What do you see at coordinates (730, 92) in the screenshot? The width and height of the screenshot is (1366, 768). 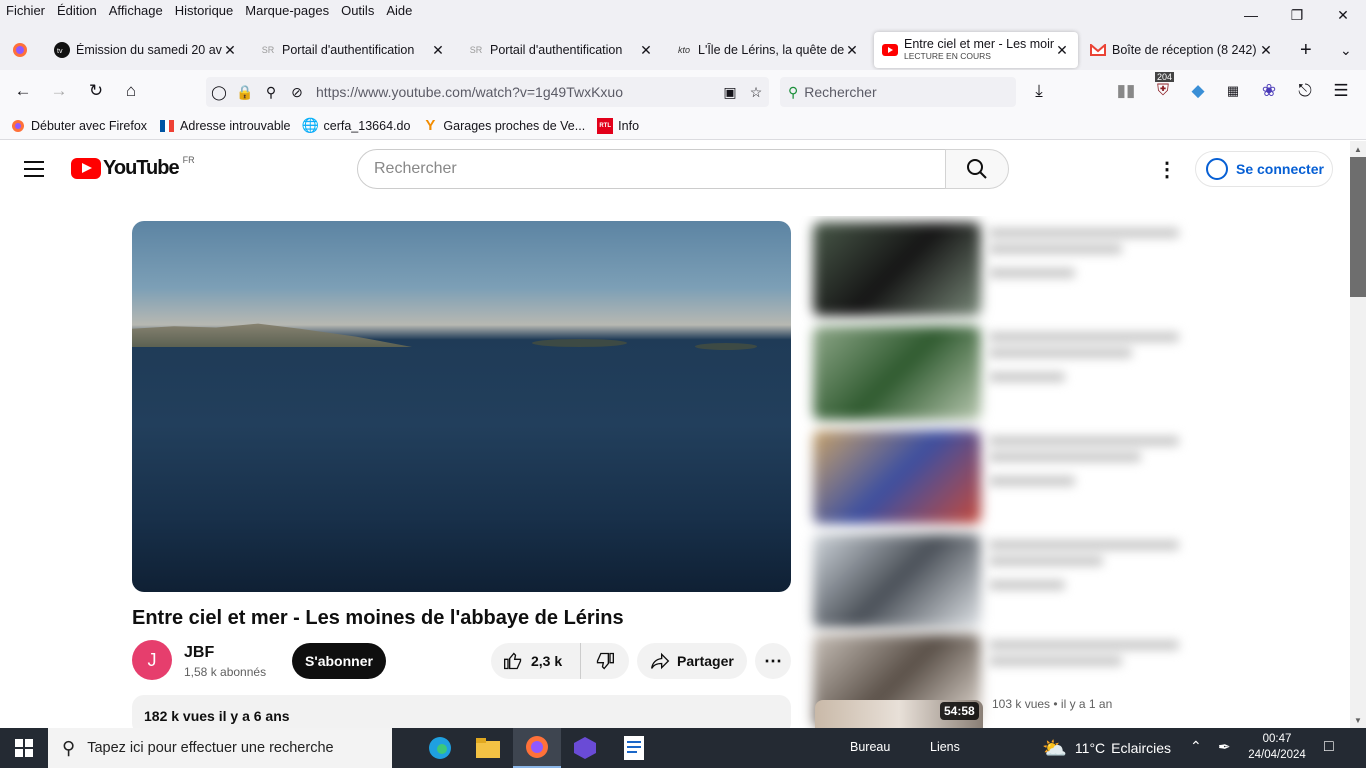 I see `picture-in-picture-icon: ▣` at bounding box center [730, 92].